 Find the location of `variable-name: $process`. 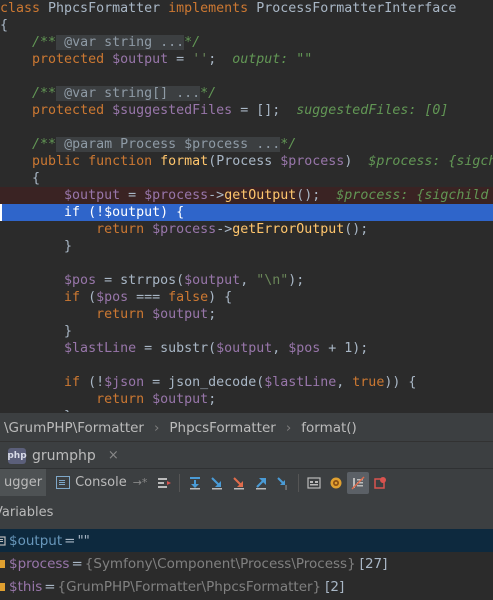

variable-name: $process is located at coordinates (39, 563).